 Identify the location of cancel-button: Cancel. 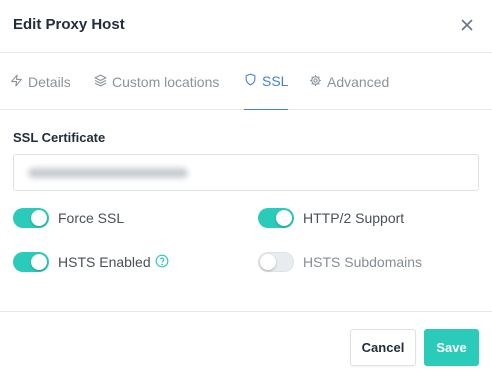
(383, 347).